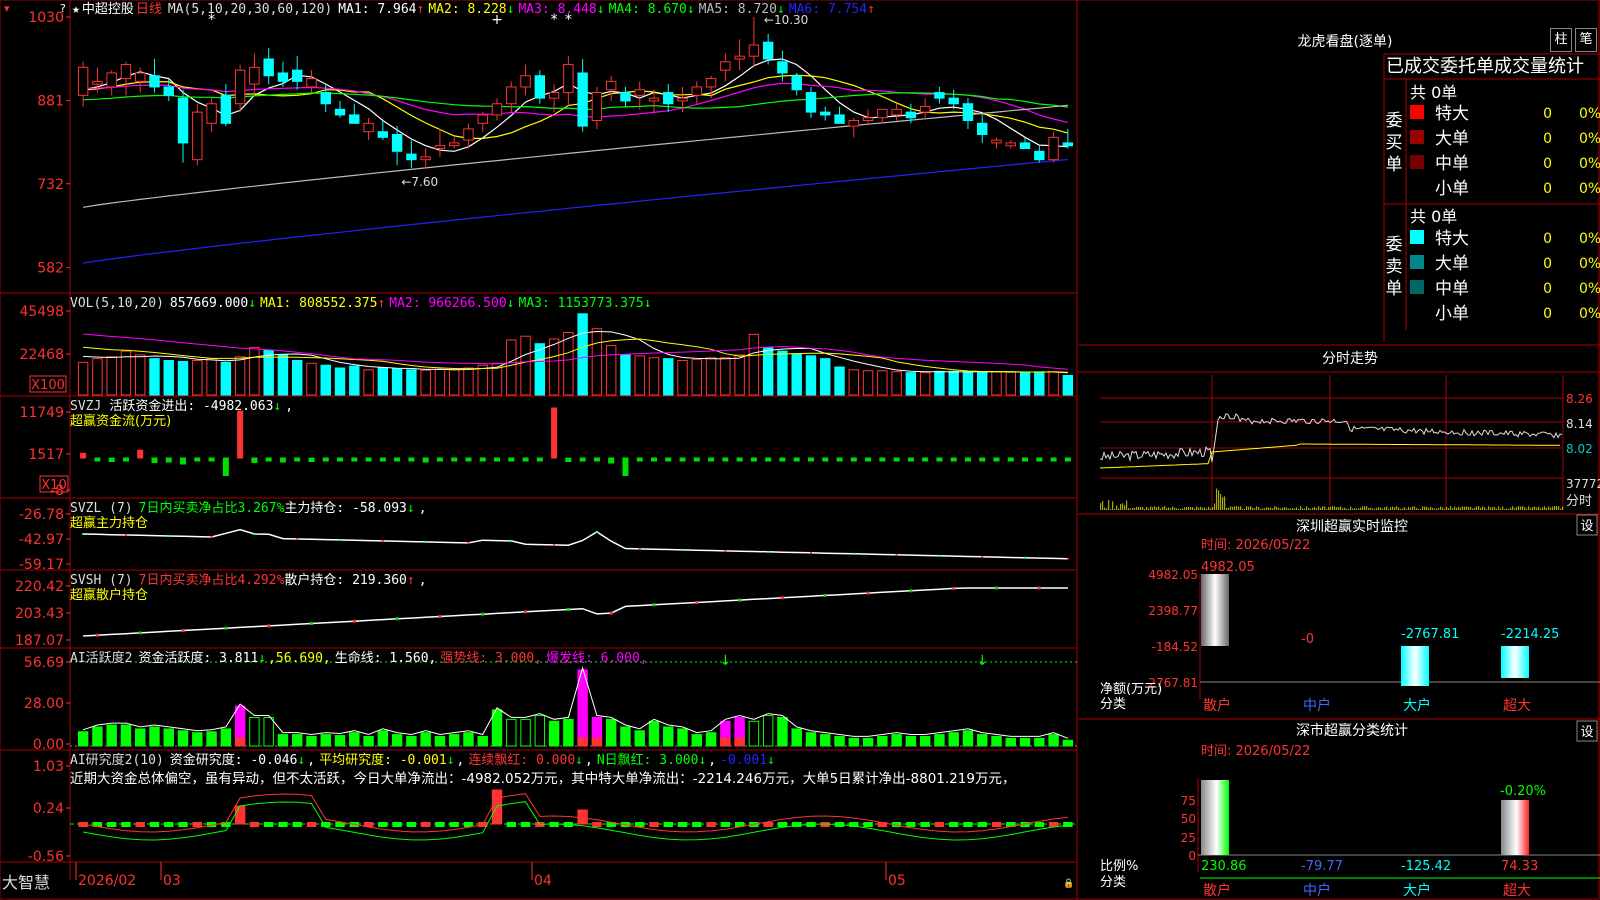  Describe the element at coordinates (386, 658) in the screenshot. I see `header-text: 生命线: 1.560,` at that location.